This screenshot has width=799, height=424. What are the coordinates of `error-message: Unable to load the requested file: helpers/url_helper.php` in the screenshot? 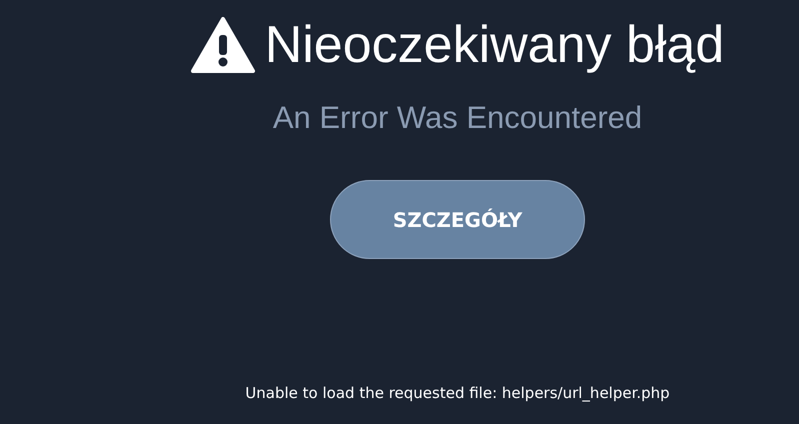 It's located at (457, 393).